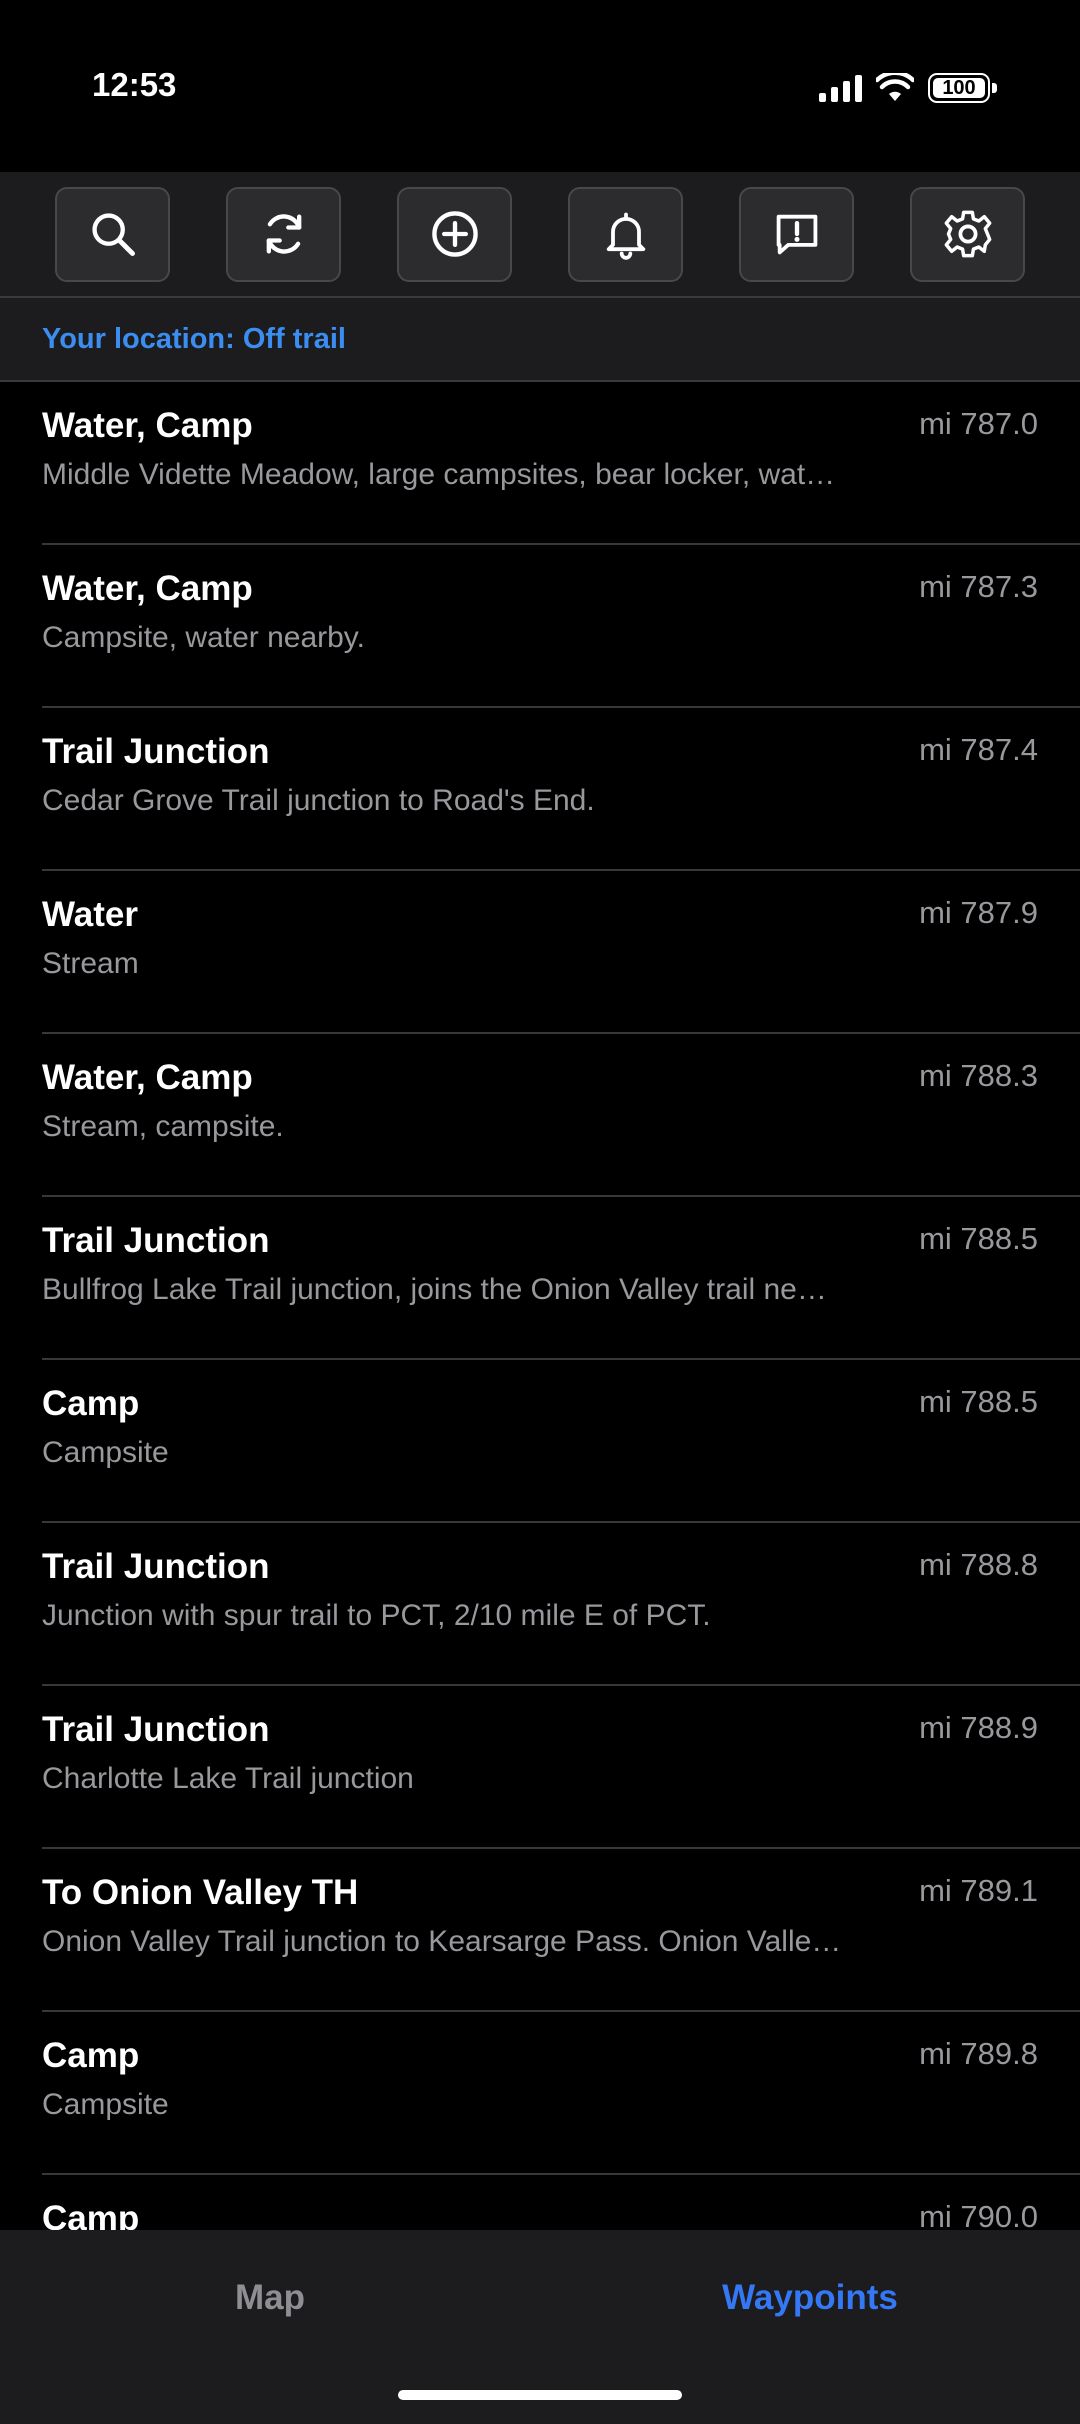 The height and width of the screenshot is (2424, 1080). I want to click on waypoint-description: Stream, so click(90, 963).